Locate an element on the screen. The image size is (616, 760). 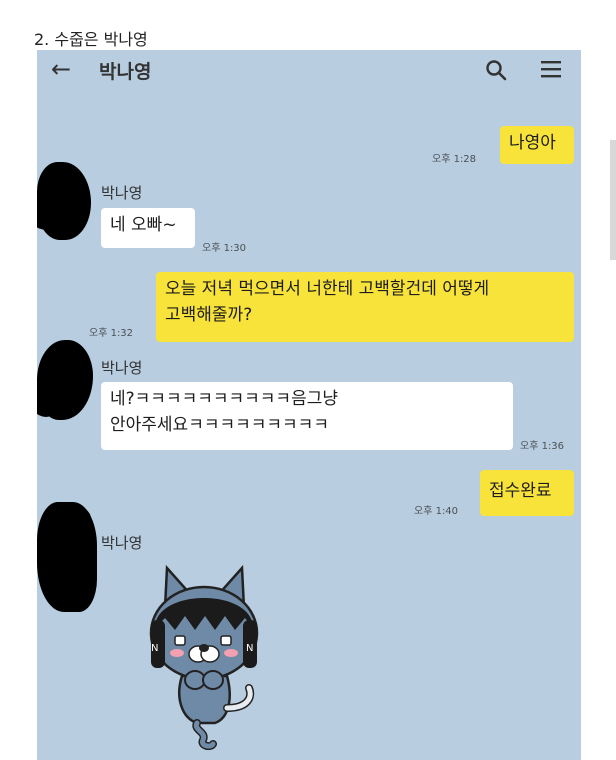
page-caption: 2. 수줍은 박나영 is located at coordinates (91, 39).